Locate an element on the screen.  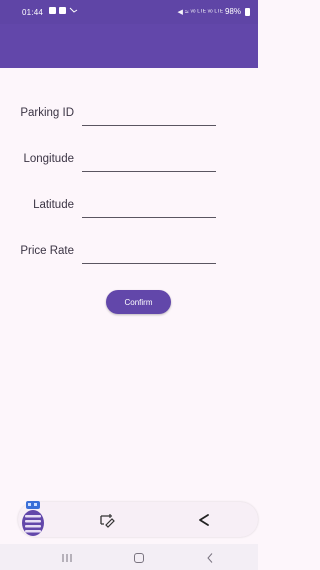
system-status-icons: ◀ ≈ ᵛᵒ ᴸᵀᴱ ᵛᵒ ᴸᵀᴱ 98% is located at coordinates (214, 11).